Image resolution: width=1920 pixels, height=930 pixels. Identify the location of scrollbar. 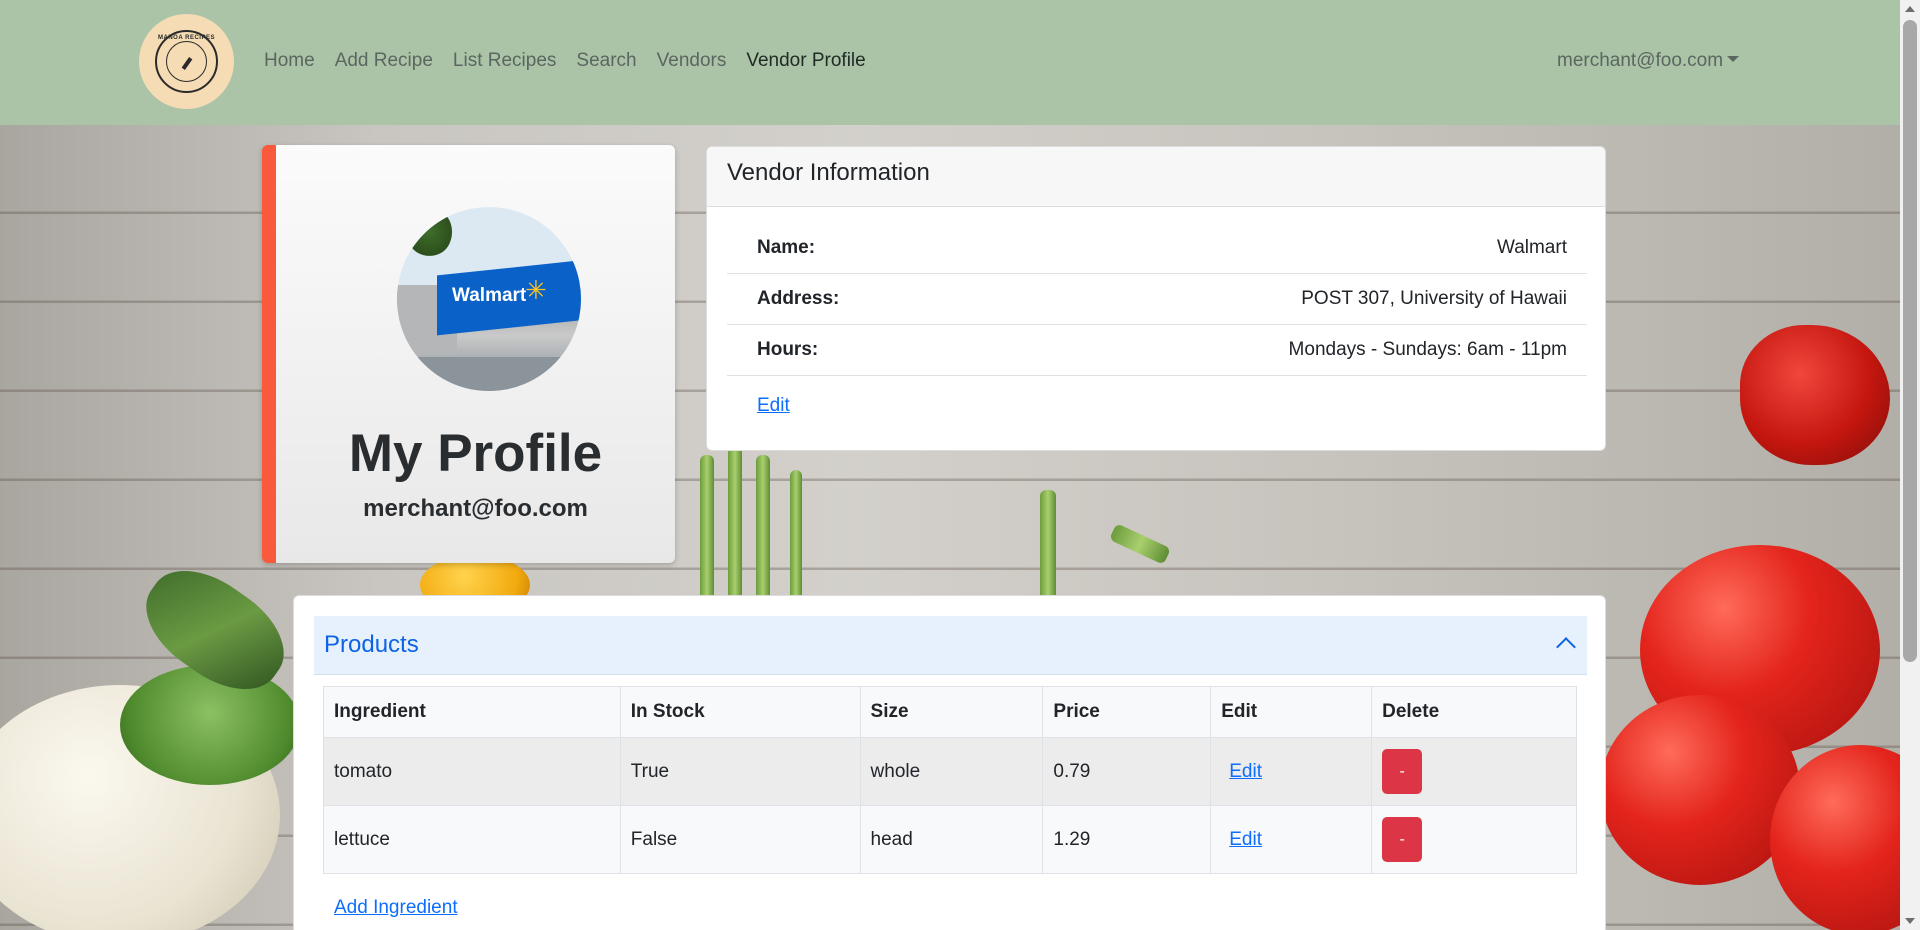
(1910, 465).